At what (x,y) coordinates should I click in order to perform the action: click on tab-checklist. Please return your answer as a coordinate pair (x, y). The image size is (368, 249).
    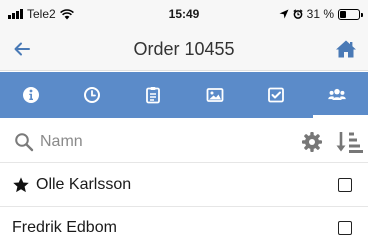
    Looking at the image, I should click on (153, 95).